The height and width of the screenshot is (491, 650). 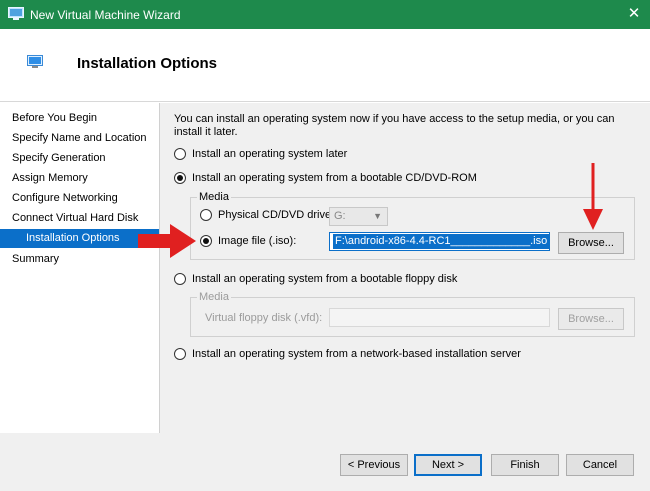 What do you see at coordinates (276, 215) in the screenshot?
I see `physical-drive-label: Physical CD/DVD drive:` at bounding box center [276, 215].